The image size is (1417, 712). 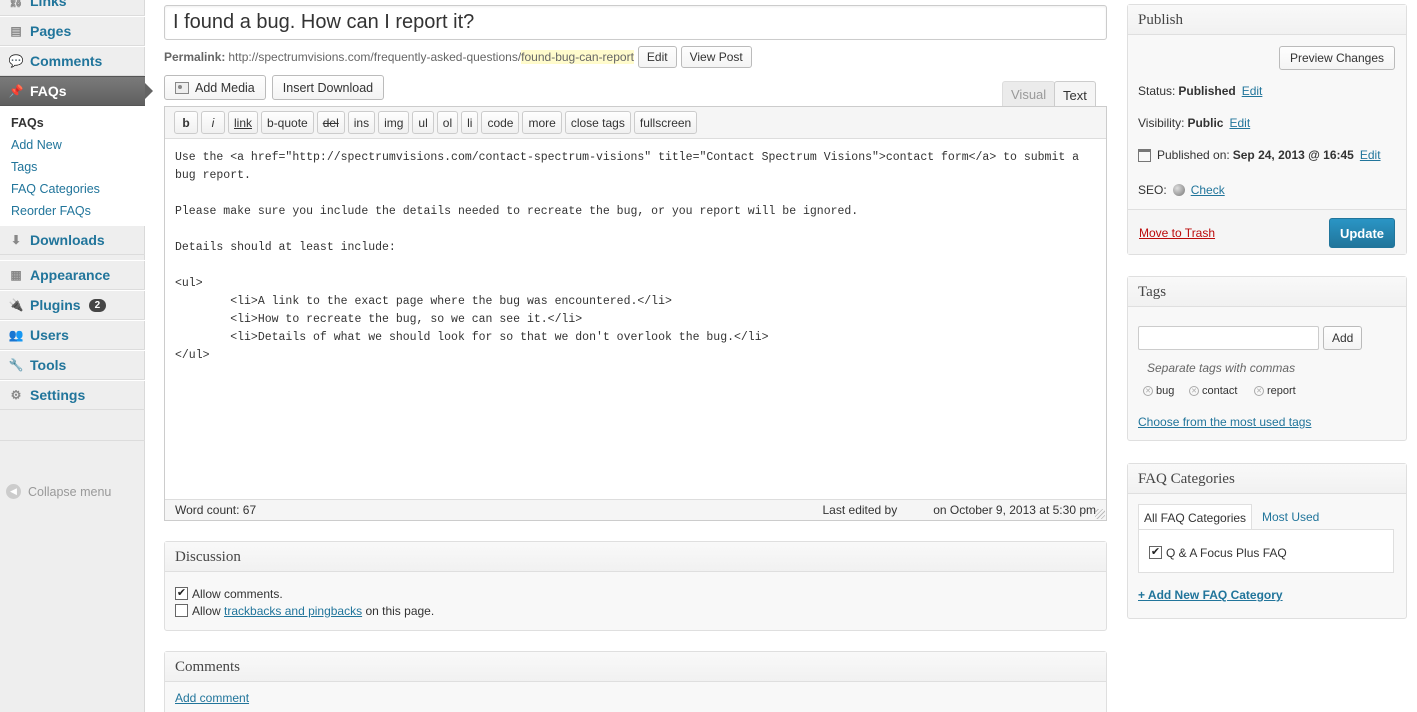 I want to click on status-value: Published, so click(x=1207, y=91).